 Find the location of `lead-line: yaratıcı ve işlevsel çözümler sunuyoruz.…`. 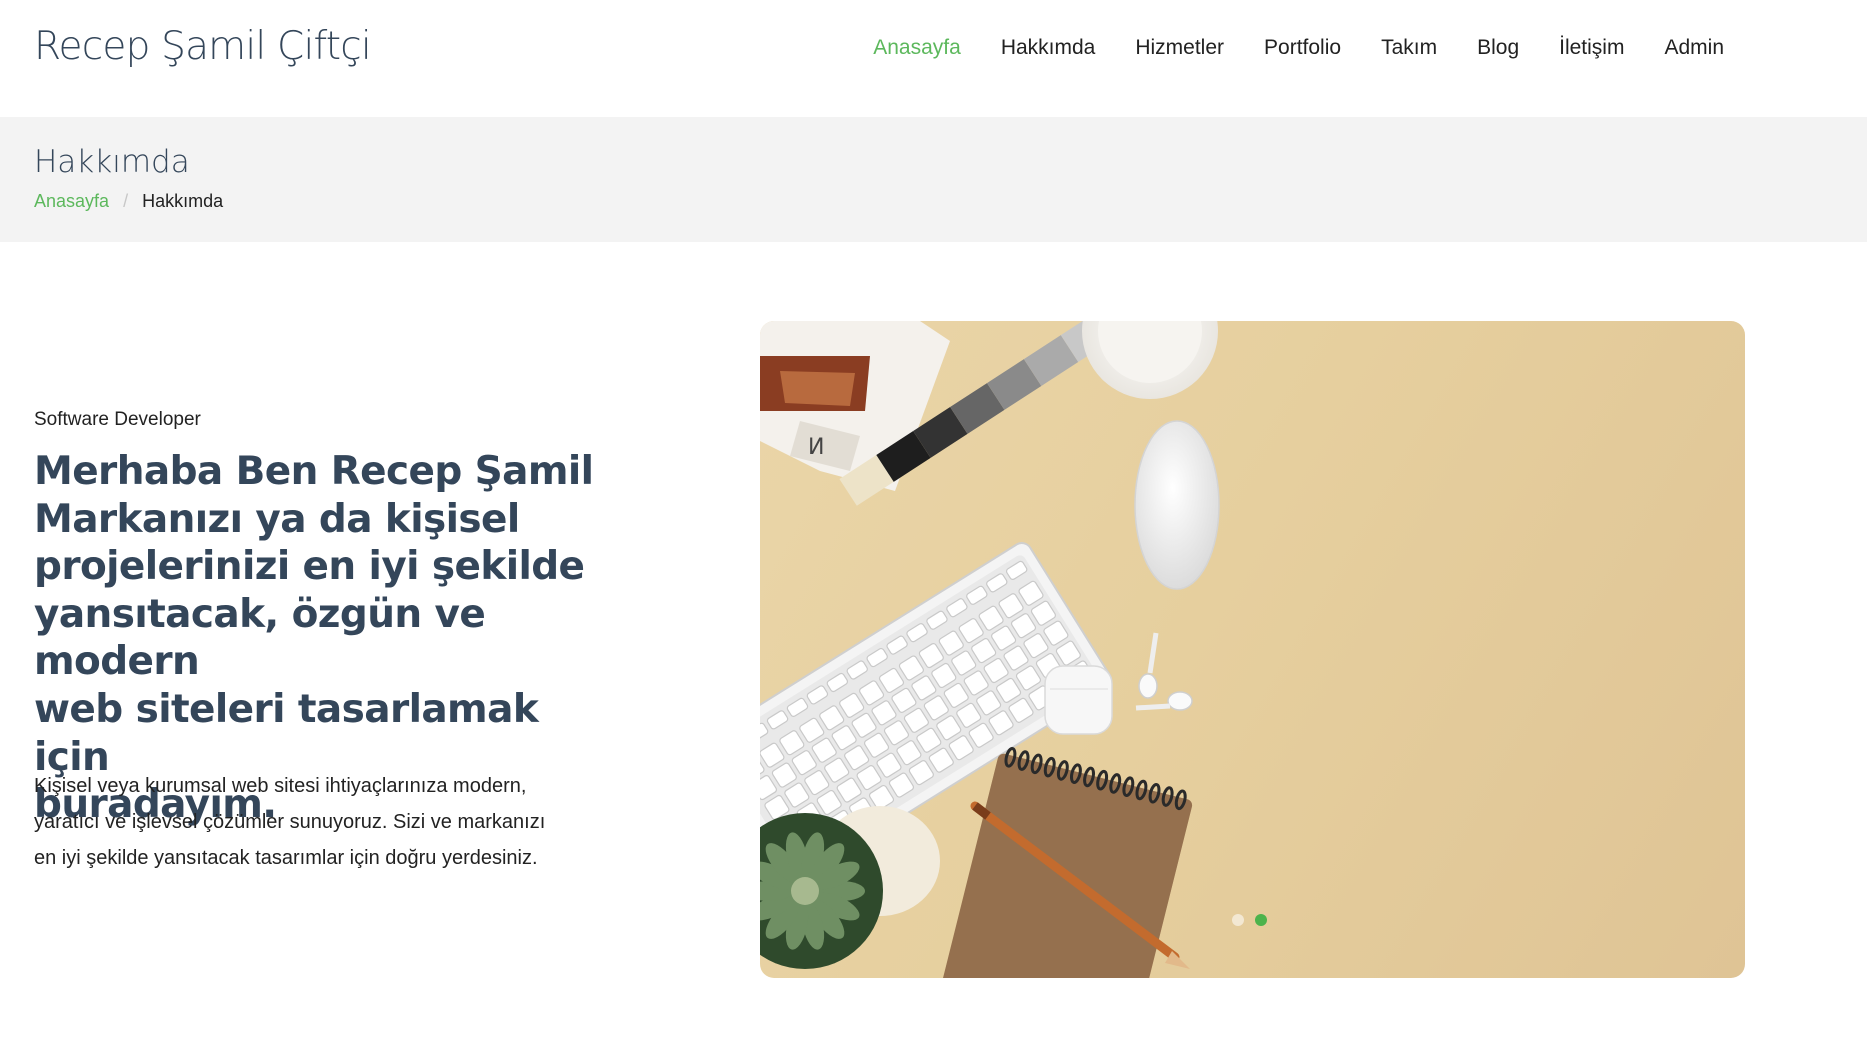

lead-line: yaratıcı ve işlevsel çözümler sunuyoruz.… is located at coordinates (290, 822).